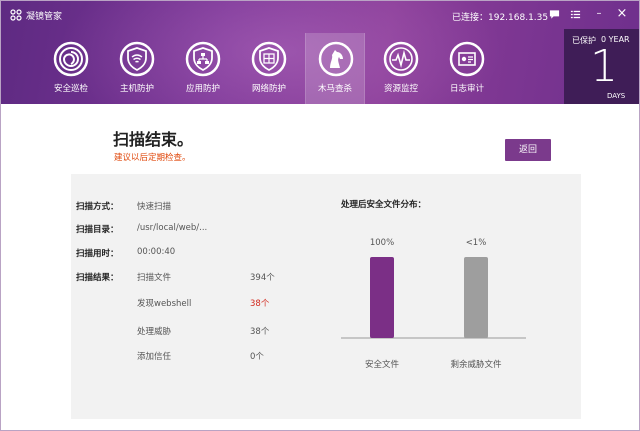  What do you see at coordinates (466, 89) in the screenshot?
I see `nav-label: 日志审计` at bounding box center [466, 89].